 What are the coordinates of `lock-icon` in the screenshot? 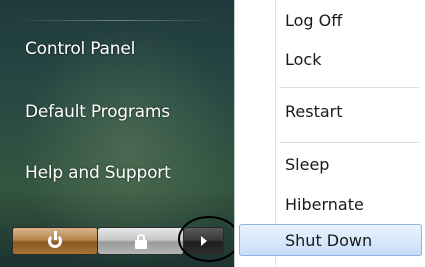 It's located at (141, 241).